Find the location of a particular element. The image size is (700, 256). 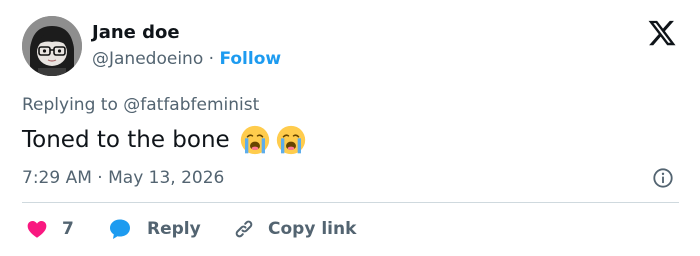

author-handle: @Janedoeino is located at coordinates (147, 59).